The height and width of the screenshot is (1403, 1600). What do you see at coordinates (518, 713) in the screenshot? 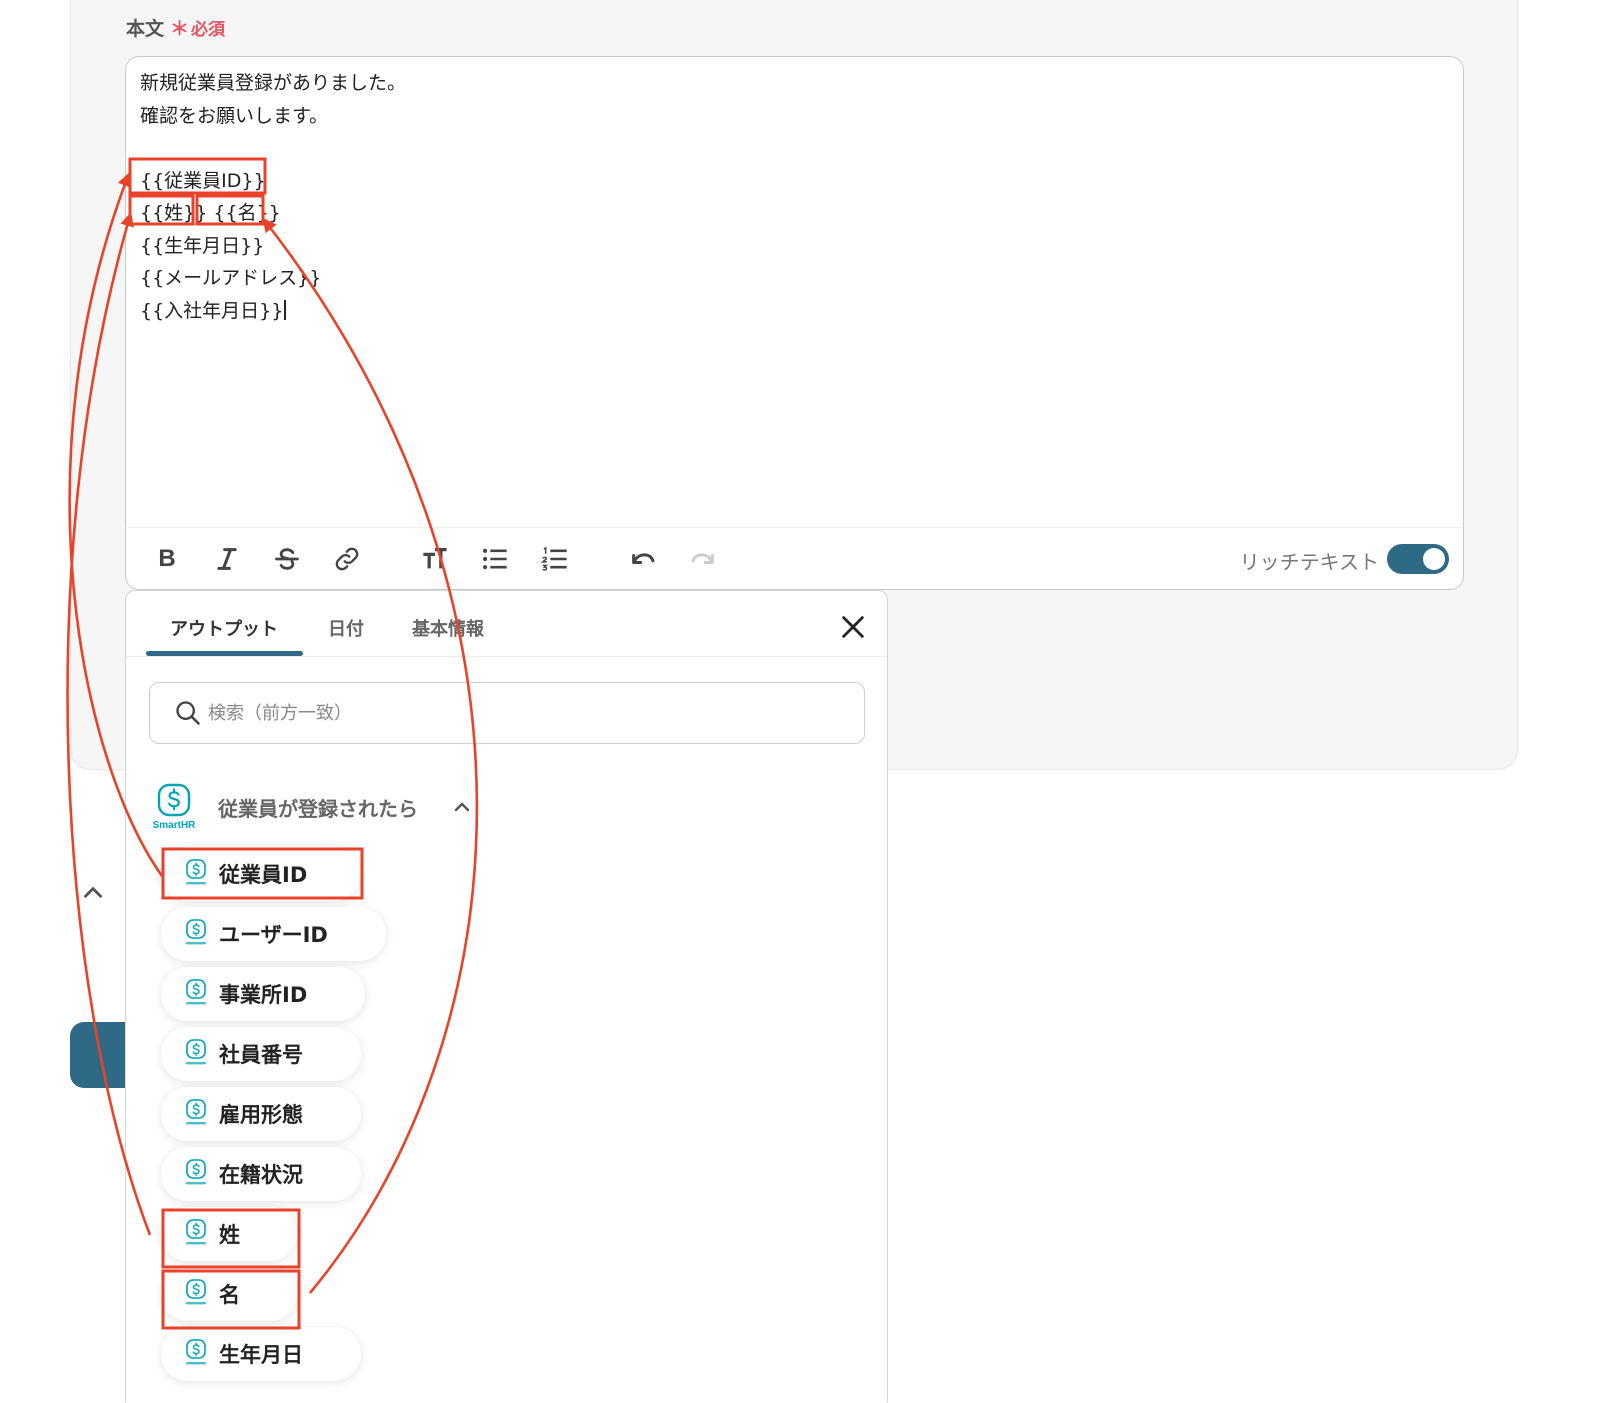
I see `search-input` at bounding box center [518, 713].